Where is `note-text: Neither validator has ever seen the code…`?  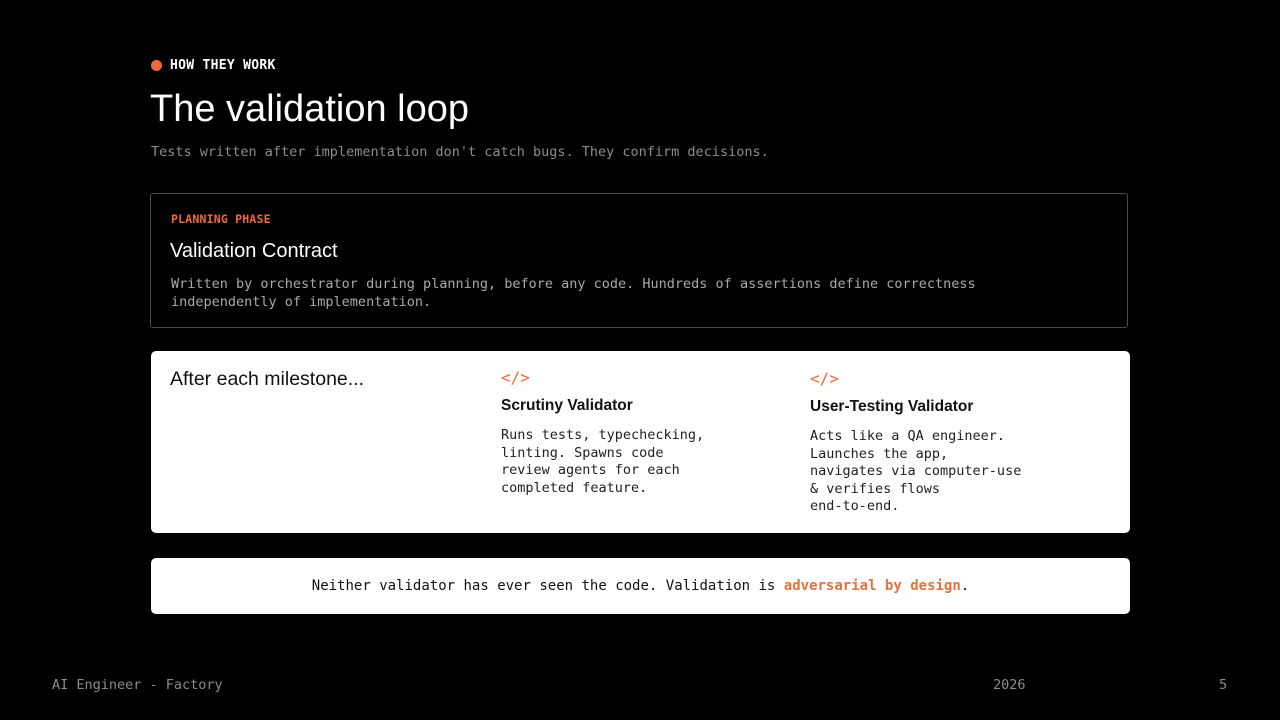
note-text: Neither validator has ever seen the code… is located at coordinates (640, 586).